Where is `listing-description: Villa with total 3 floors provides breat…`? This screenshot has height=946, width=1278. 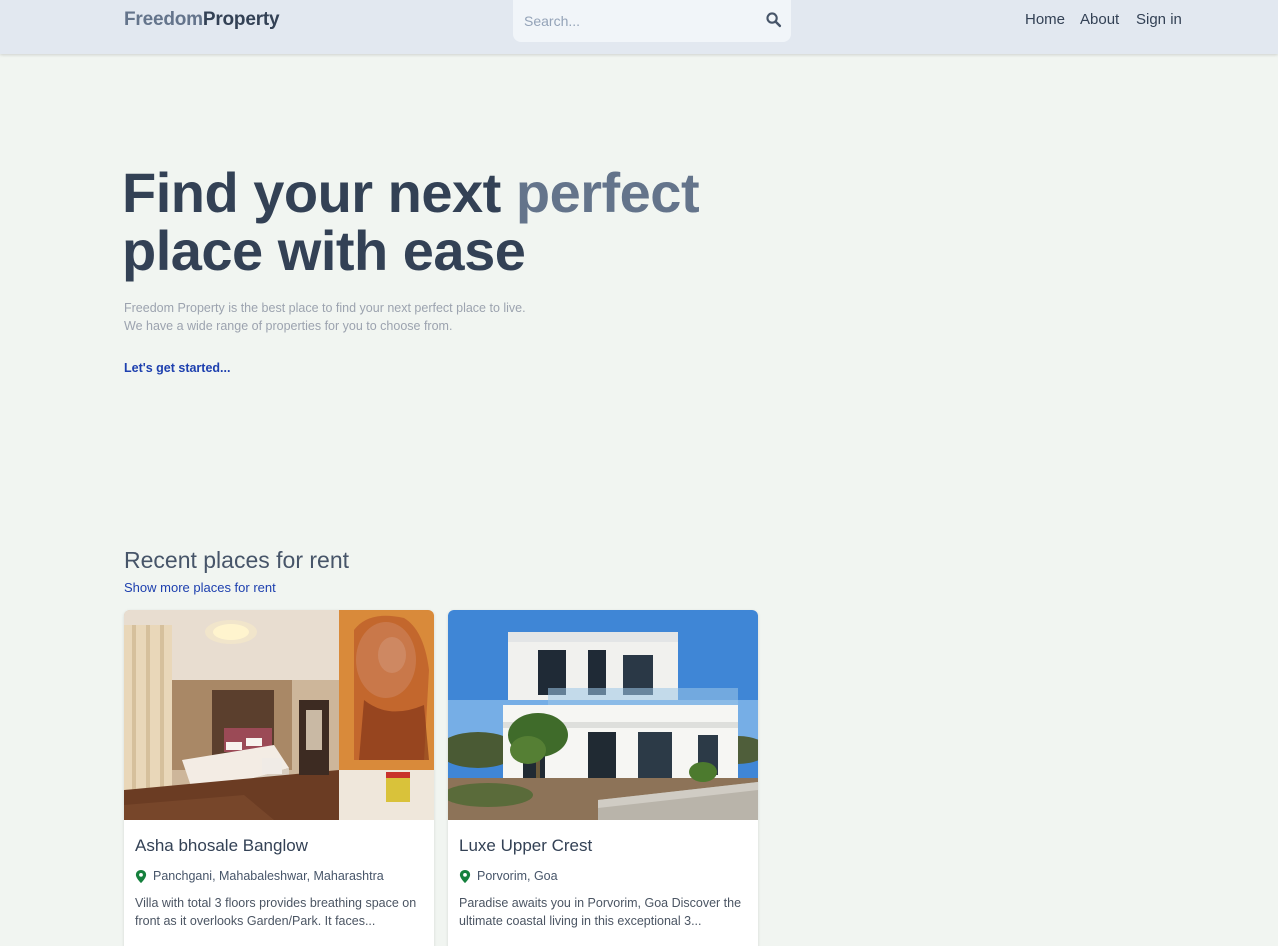
listing-description: Villa with total 3 floors provides breat… is located at coordinates (276, 912).